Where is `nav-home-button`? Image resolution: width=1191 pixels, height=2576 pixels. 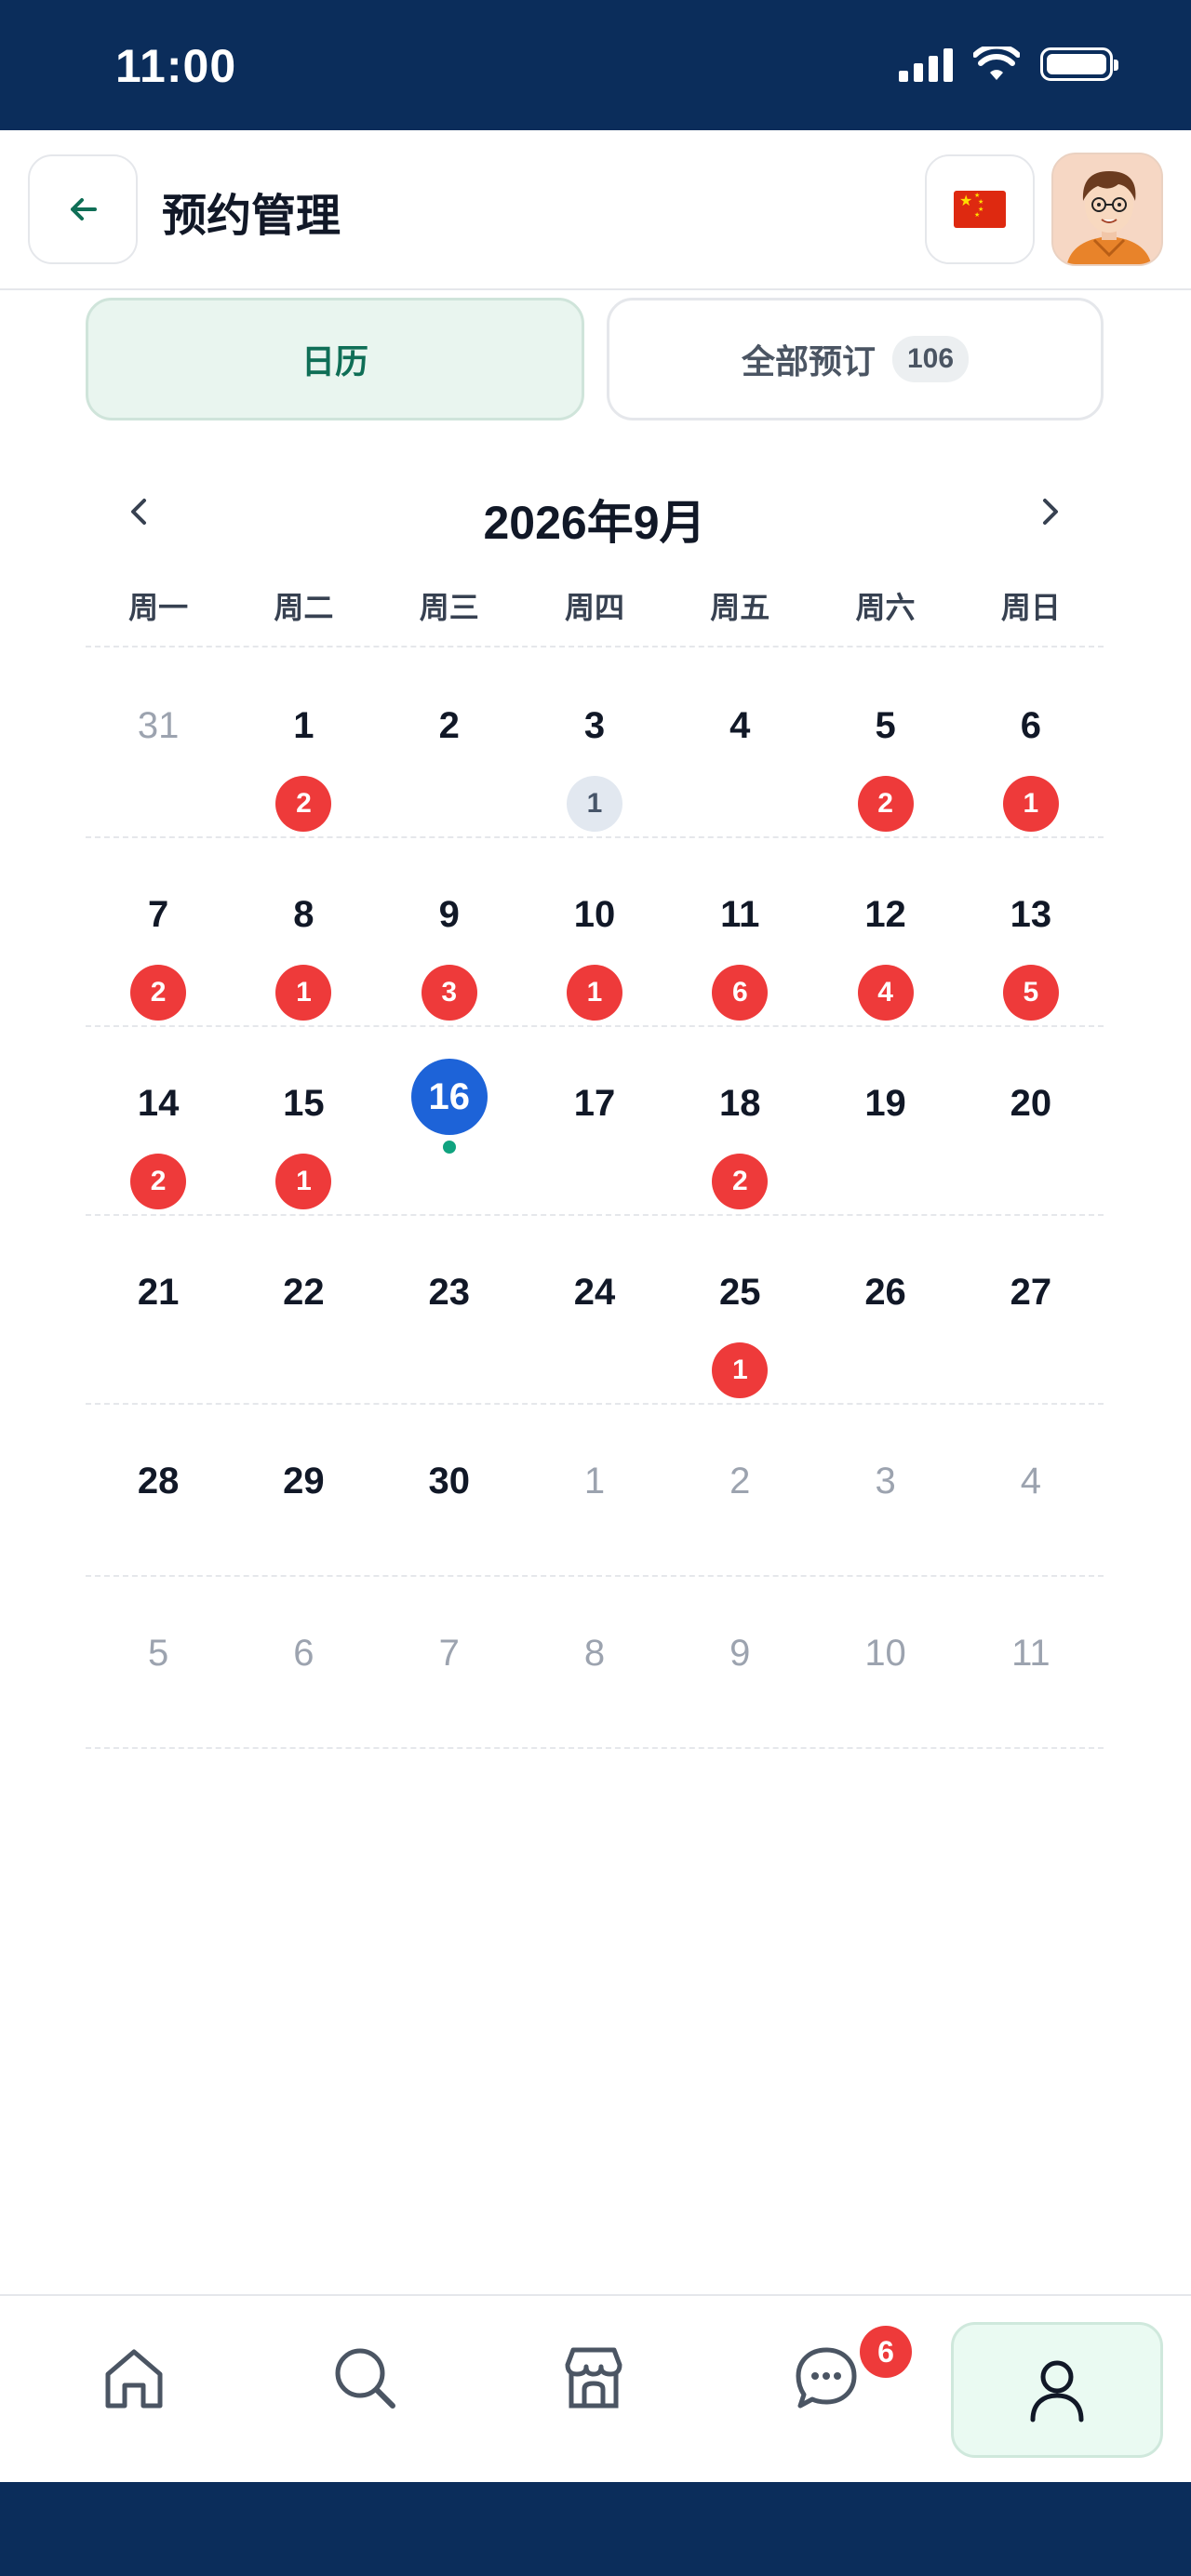 nav-home-button is located at coordinates (134, 2377).